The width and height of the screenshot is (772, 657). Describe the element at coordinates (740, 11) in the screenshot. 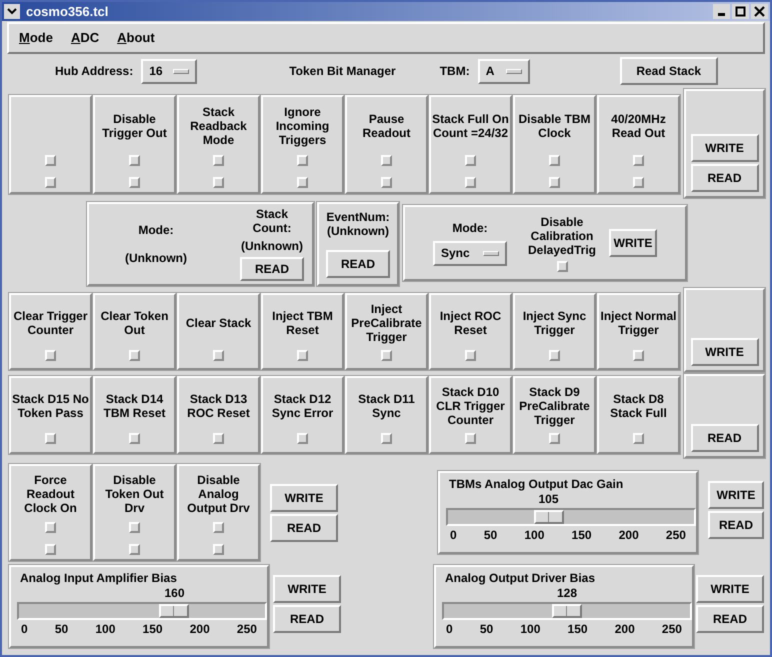

I see `maximize-icon` at that location.